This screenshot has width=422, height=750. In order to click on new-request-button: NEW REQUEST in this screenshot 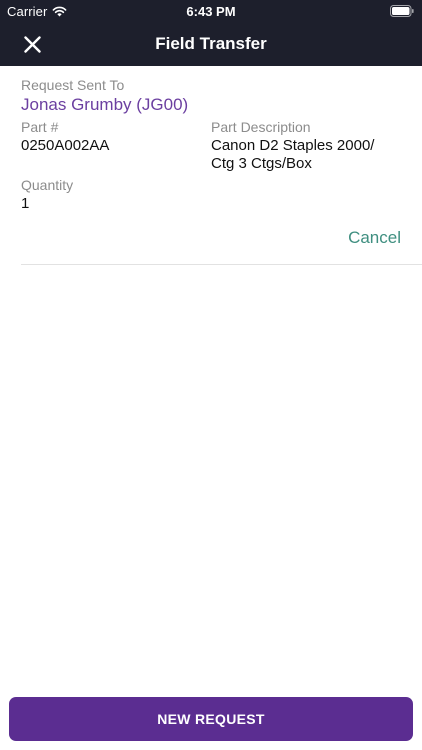, I will do `click(211, 719)`.